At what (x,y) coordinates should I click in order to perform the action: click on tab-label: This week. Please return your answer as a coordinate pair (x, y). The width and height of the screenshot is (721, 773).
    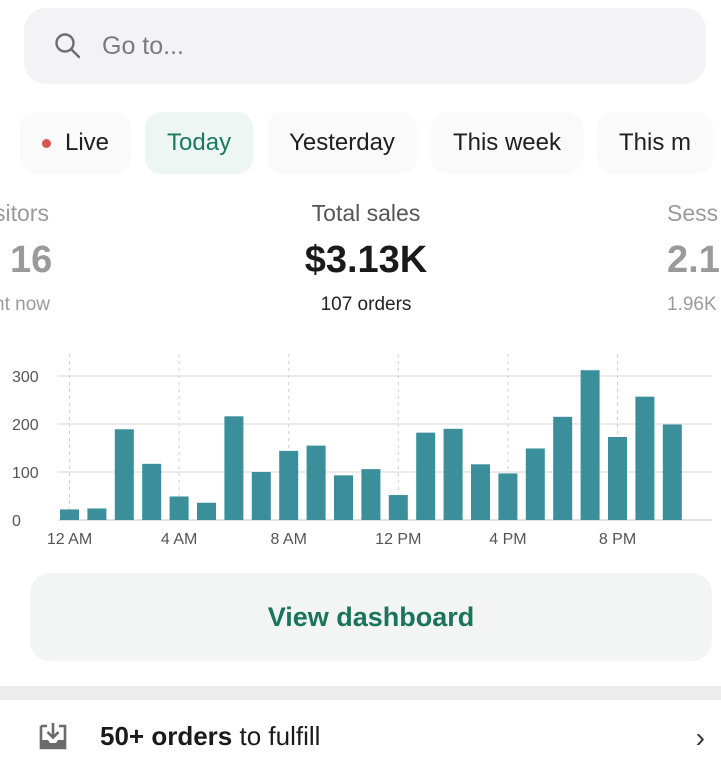
    Looking at the image, I should click on (506, 142).